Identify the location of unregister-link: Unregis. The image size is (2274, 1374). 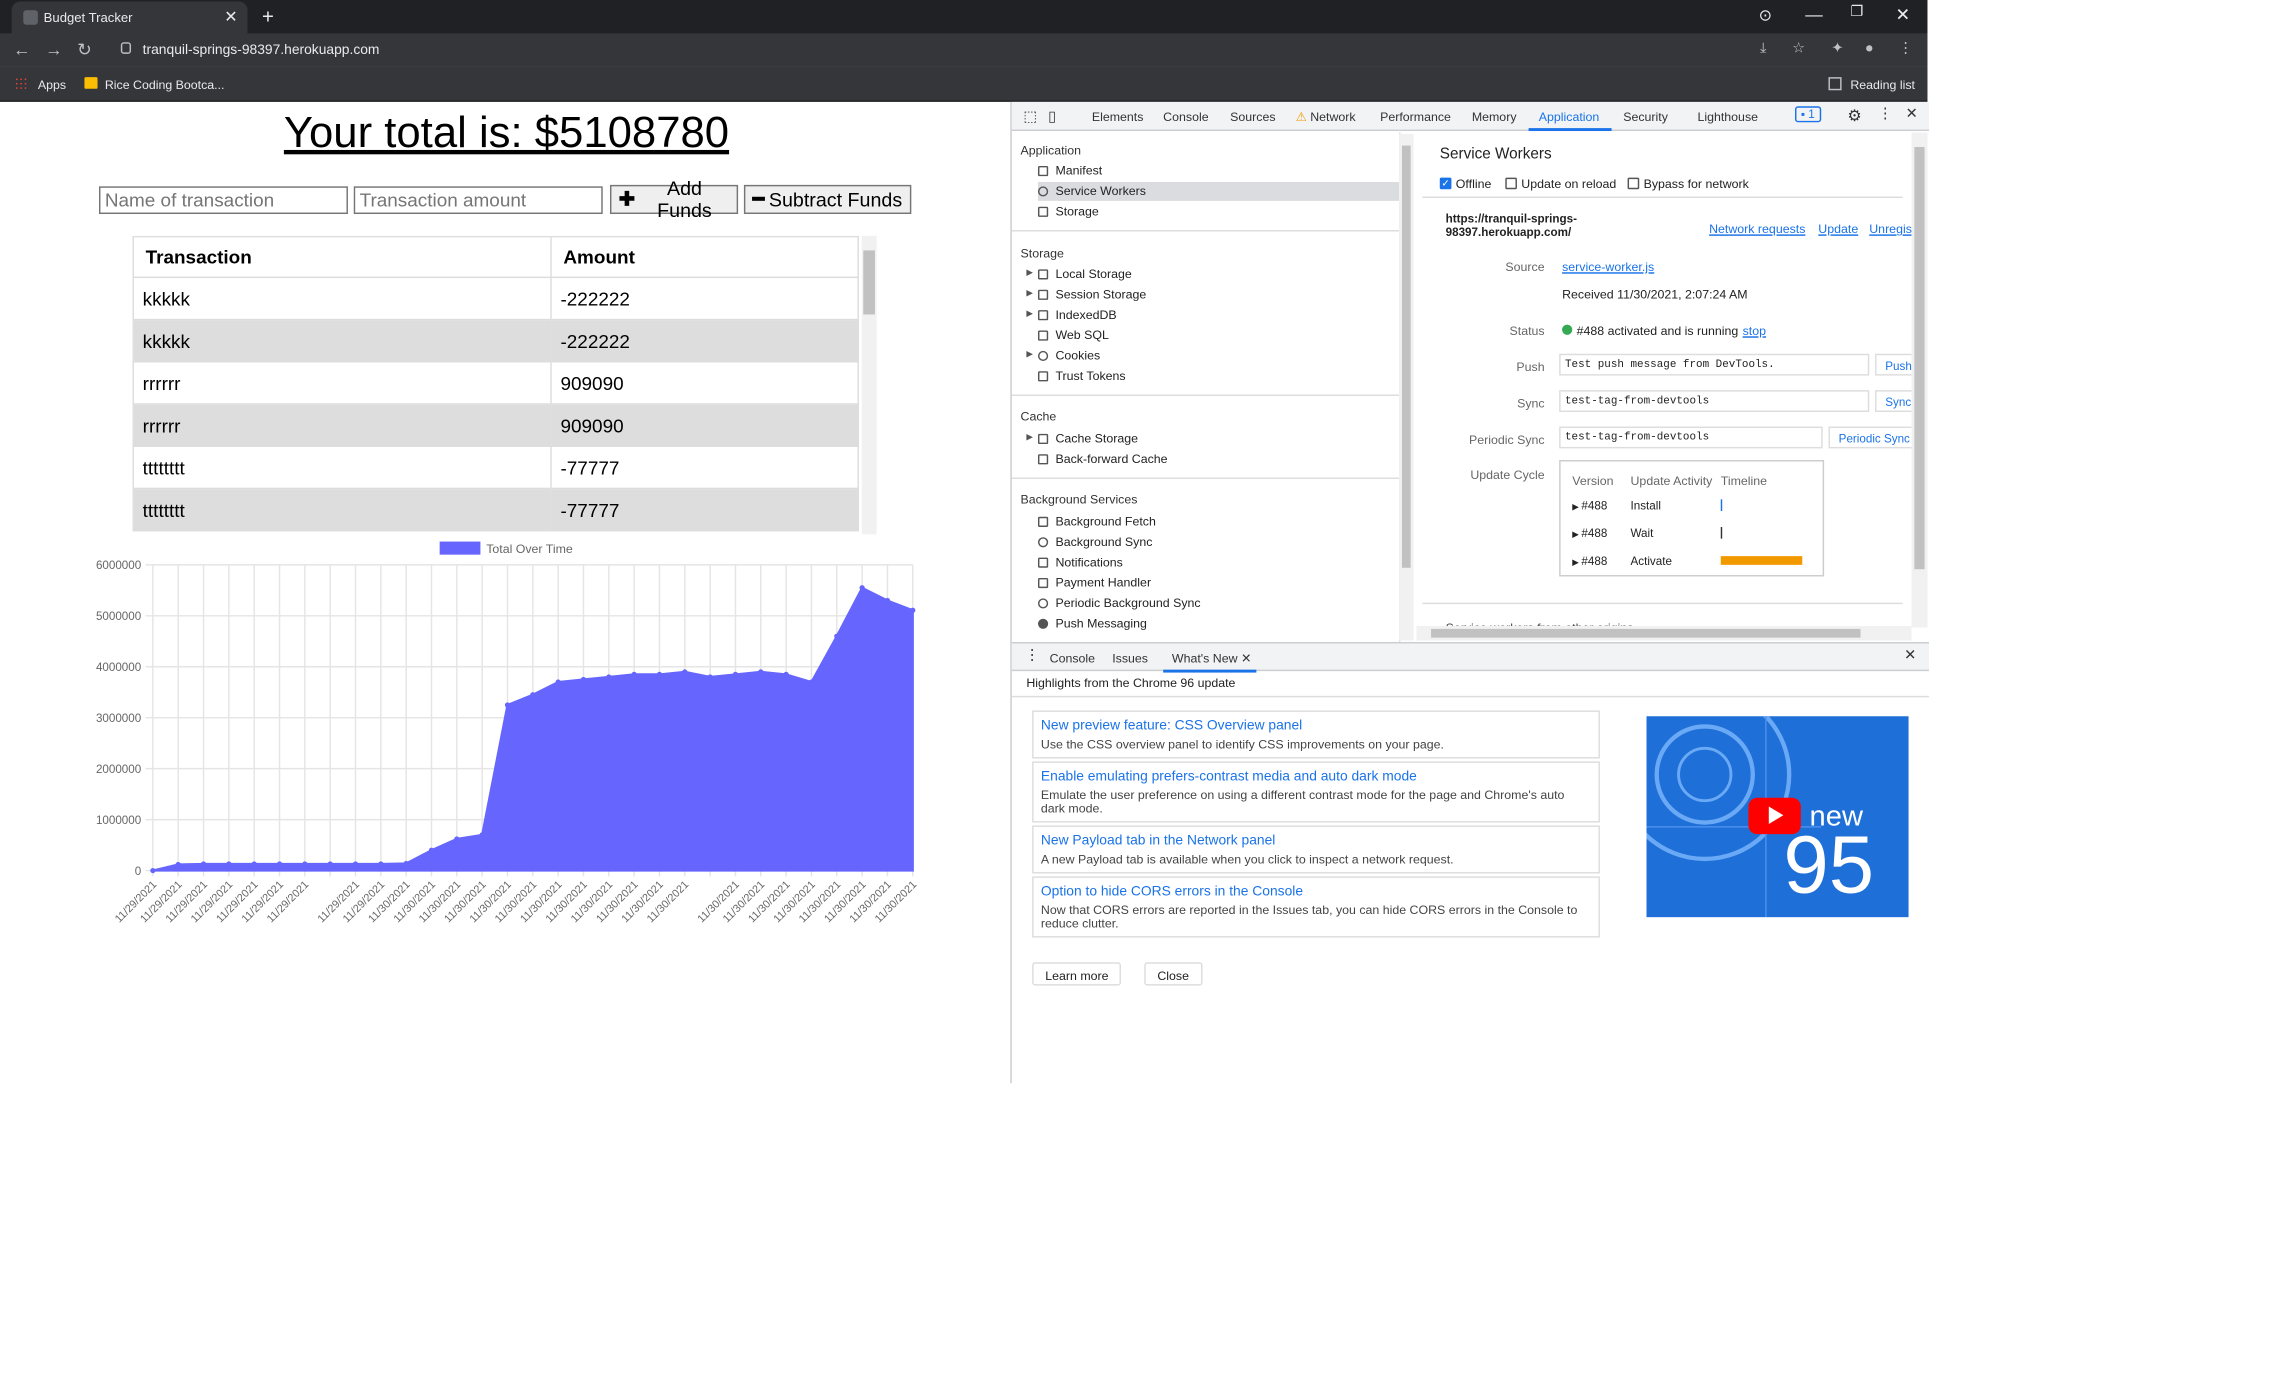
(1890, 228).